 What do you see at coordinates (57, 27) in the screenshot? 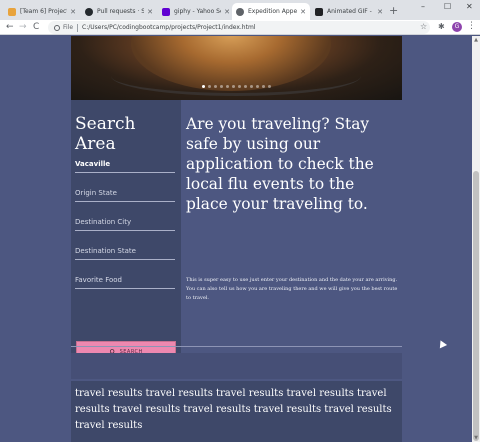
I see `info-icon` at bounding box center [57, 27].